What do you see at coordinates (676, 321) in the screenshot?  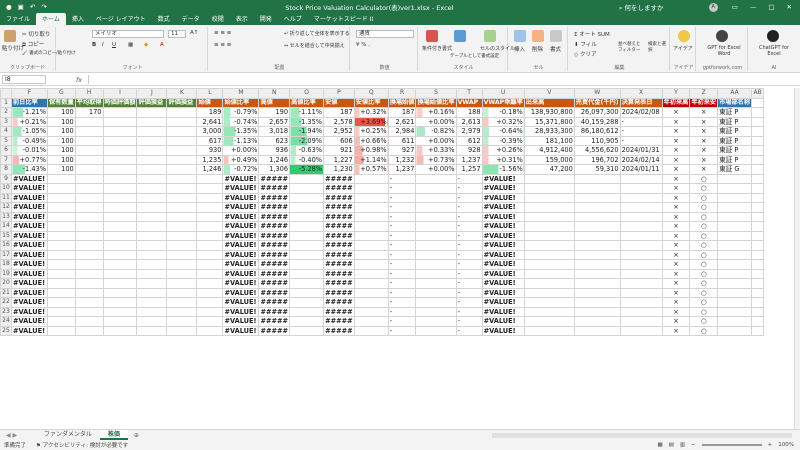 I see `table-cell-Y24: ×` at bounding box center [676, 321].